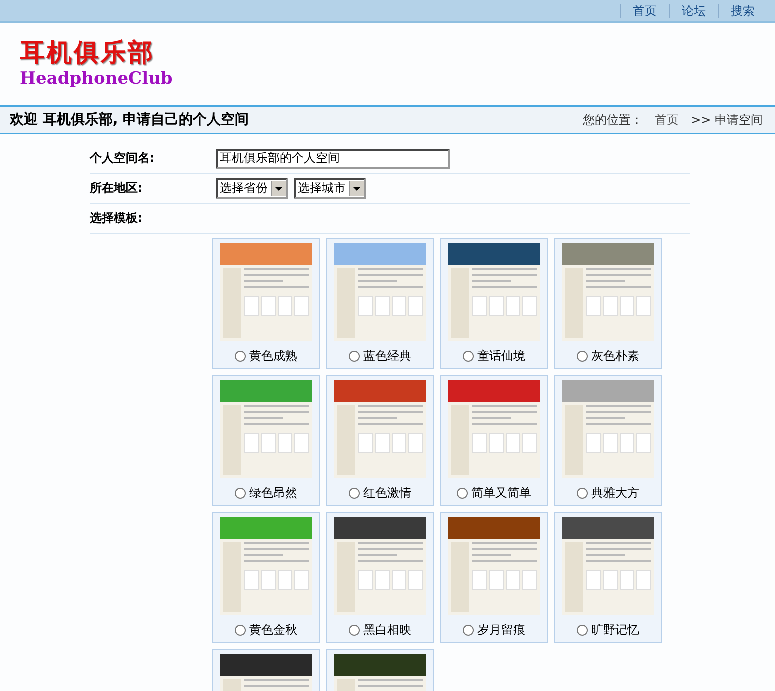  Describe the element at coordinates (330, 188) in the screenshot. I see `city-dropdown: 选择城市` at that location.